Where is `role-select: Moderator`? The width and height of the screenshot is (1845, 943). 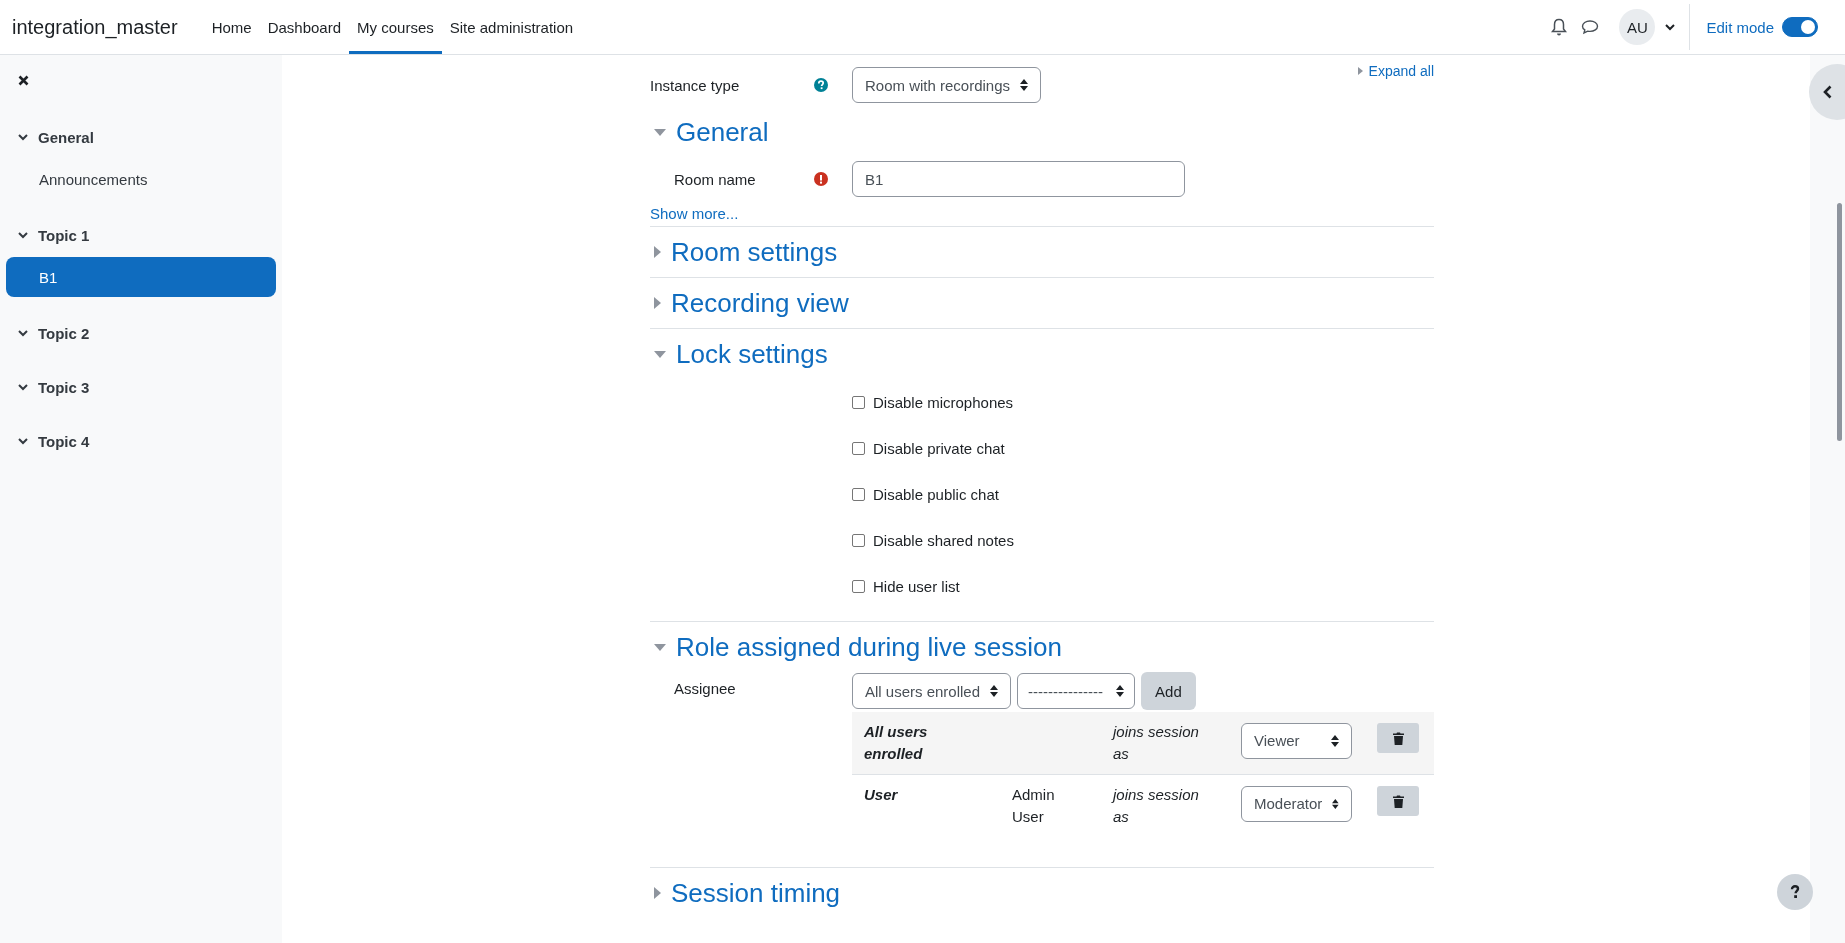 role-select: Moderator is located at coordinates (1296, 804).